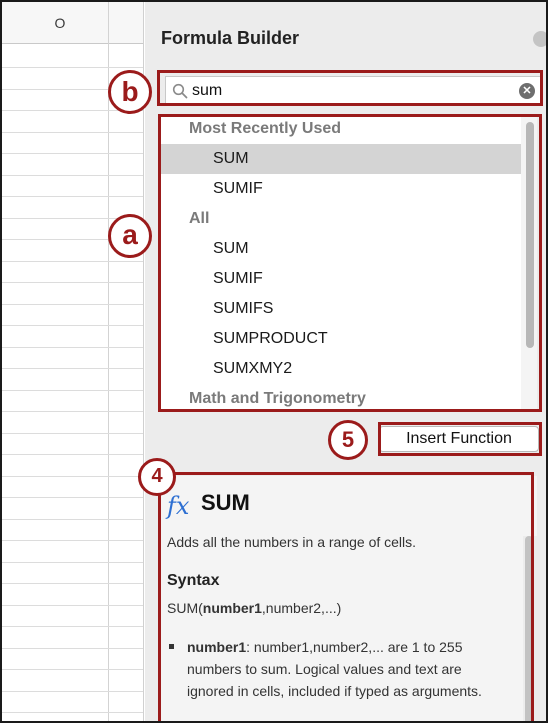  What do you see at coordinates (72, 23) in the screenshot?
I see `column-header: O` at bounding box center [72, 23].